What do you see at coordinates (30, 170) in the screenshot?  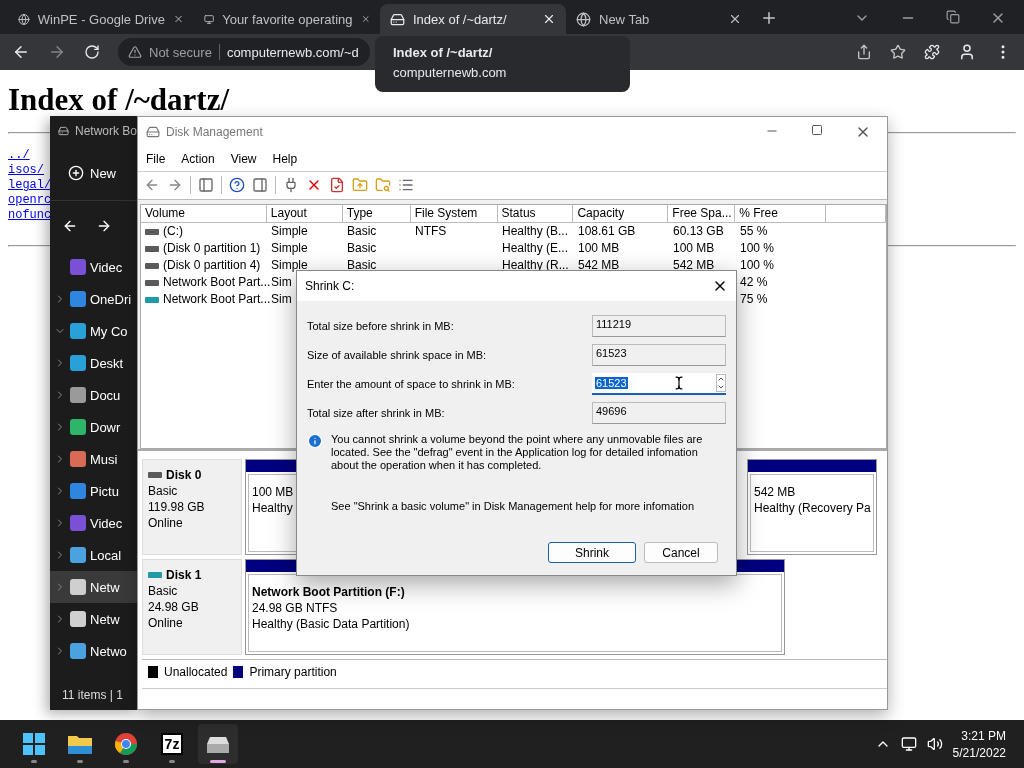 I see `directory-link: isos/` at bounding box center [30, 170].